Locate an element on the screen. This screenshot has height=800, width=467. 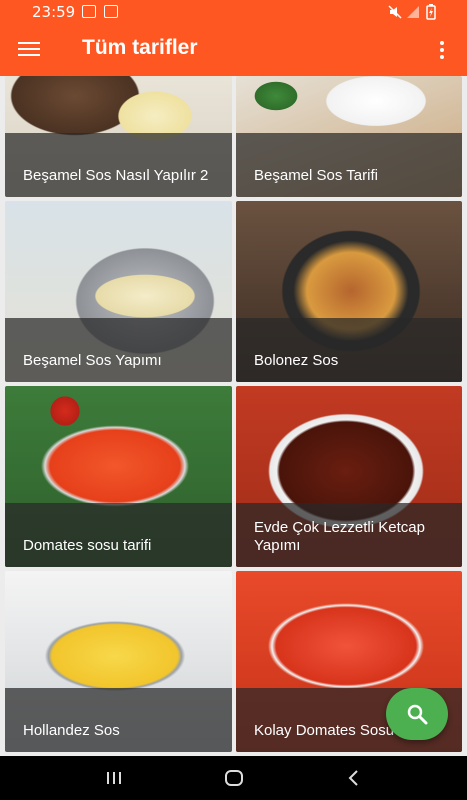
system-nav-bar is located at coordinates (233, 778).